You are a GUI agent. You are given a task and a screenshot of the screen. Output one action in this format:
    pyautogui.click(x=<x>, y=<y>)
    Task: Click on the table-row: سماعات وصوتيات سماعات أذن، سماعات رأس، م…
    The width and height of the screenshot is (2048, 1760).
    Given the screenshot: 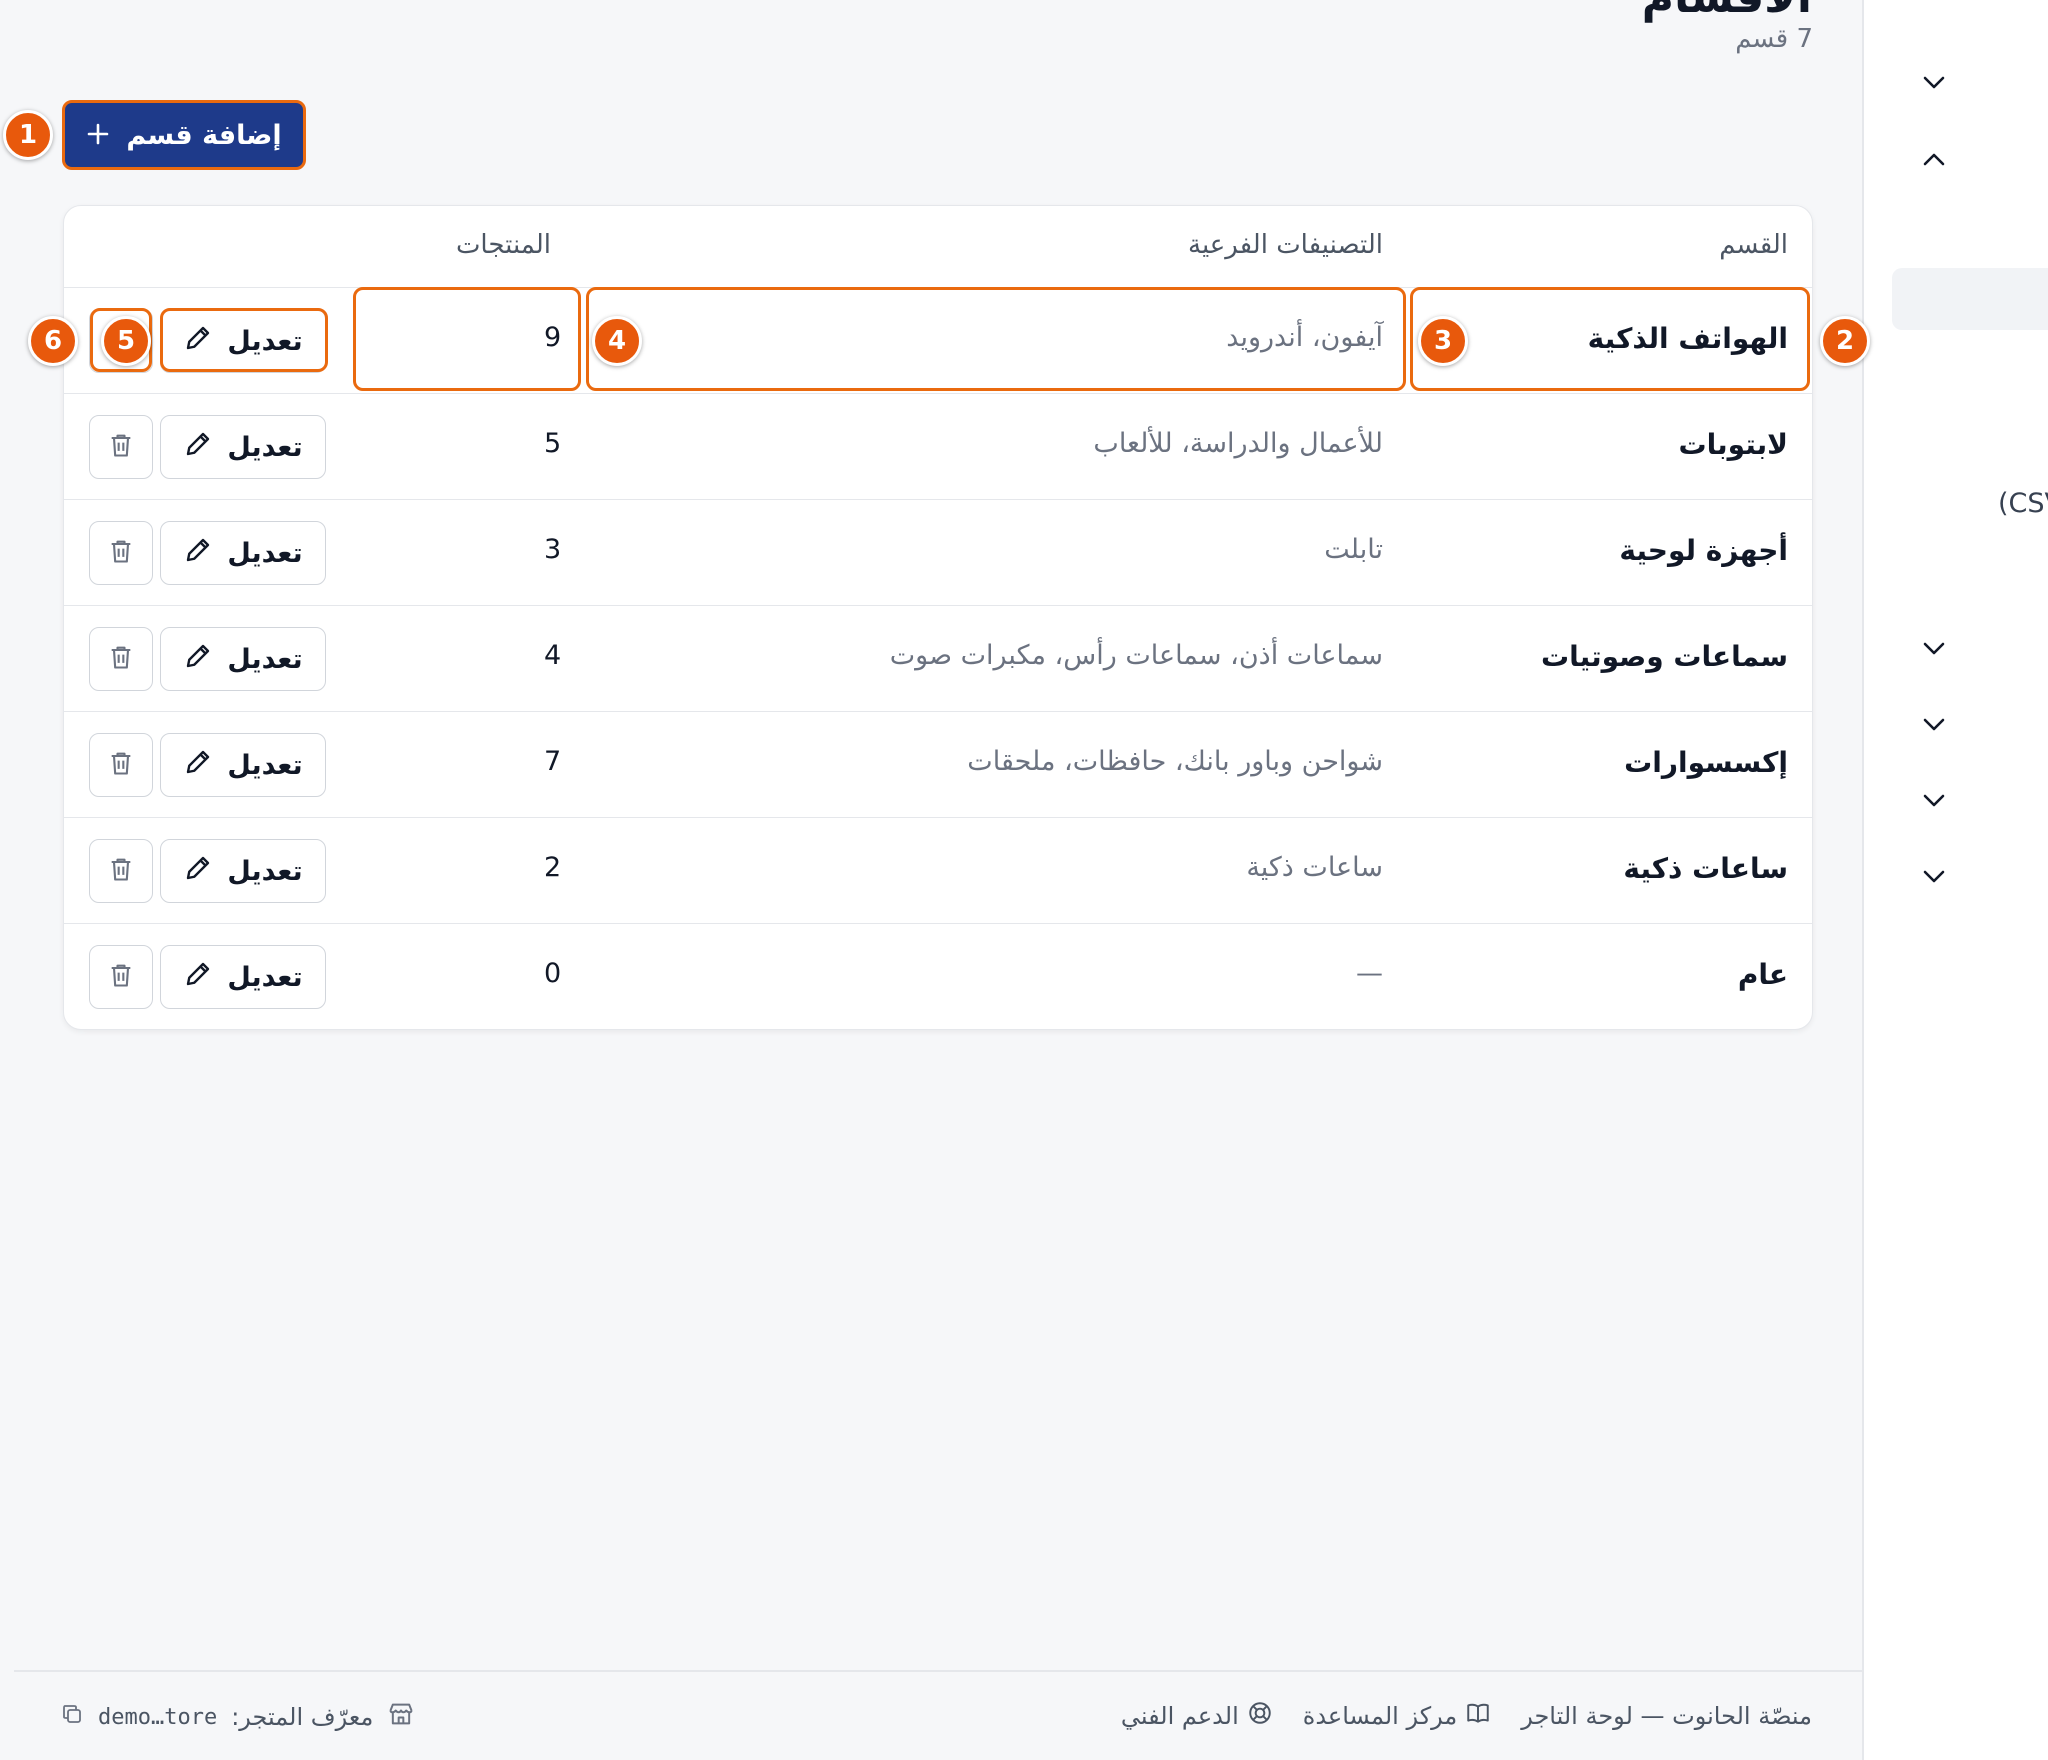 What is the action you would take?
    pyautogui.click(x=938, y=659)
    